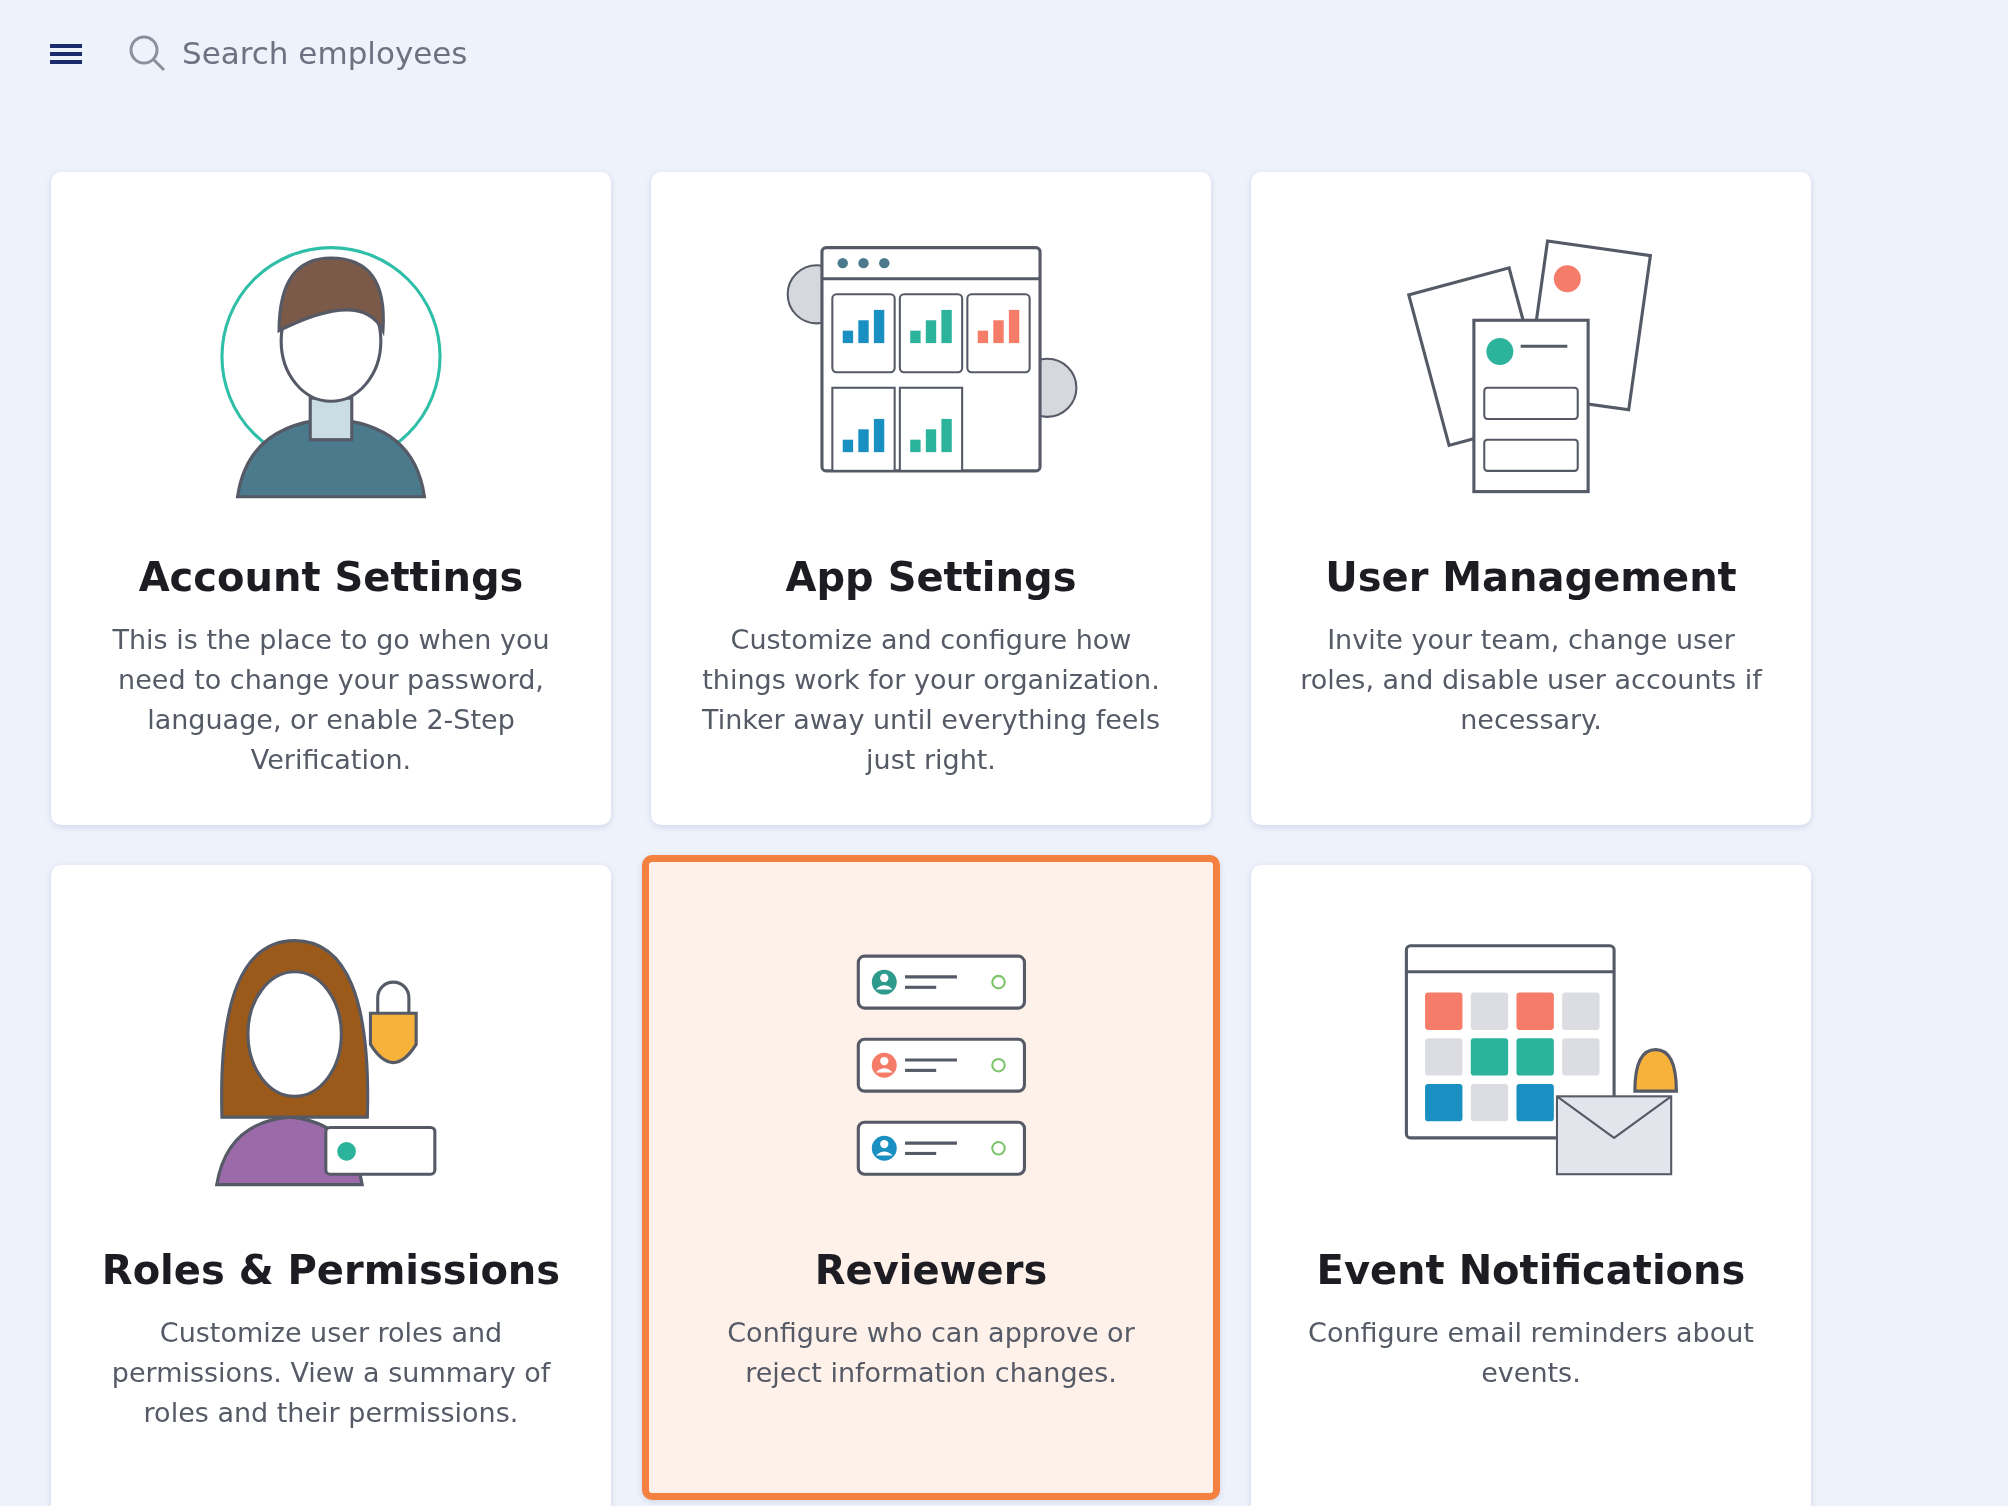 The width and height of the screenshot is (2008, 1506). Describe the element at coordinates (1531, 1185) in the screenshot. I see `settings-card: Event Notifications Configure email reminders about events.` at that location.